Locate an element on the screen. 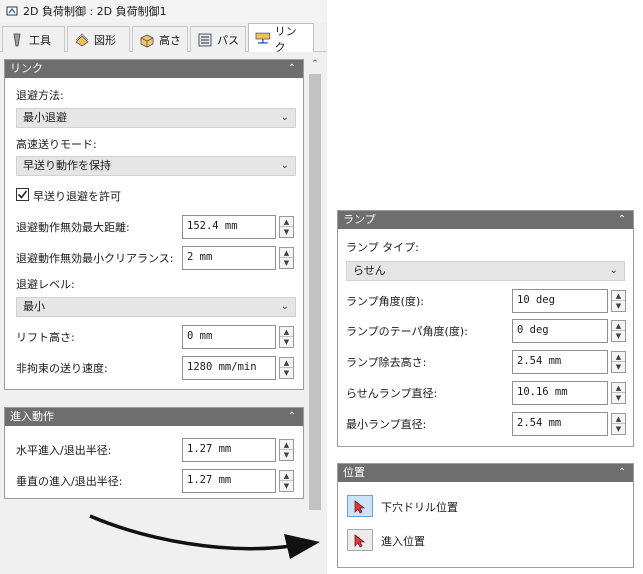 This screenshot has width=643, height=574. ramp-taper-input: 0 deg is located at coordinates (560, 331).